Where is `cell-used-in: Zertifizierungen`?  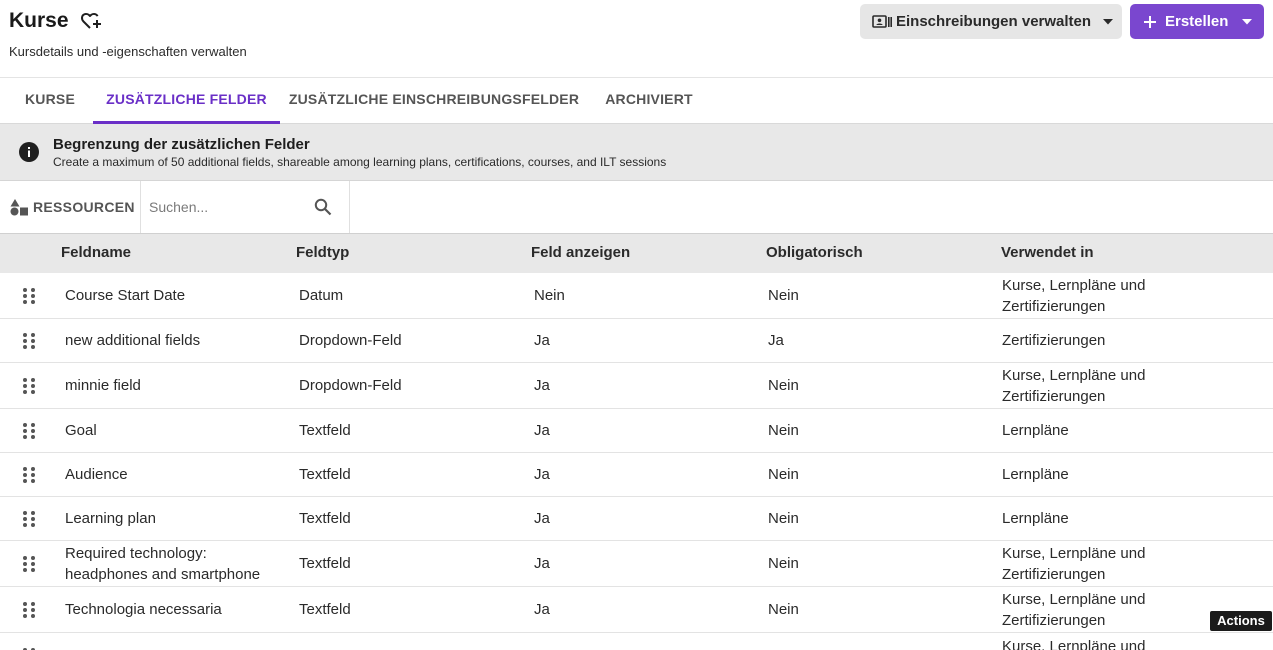
cell-used-in: Zertifizierungen is located at coordinates (1054, 340).